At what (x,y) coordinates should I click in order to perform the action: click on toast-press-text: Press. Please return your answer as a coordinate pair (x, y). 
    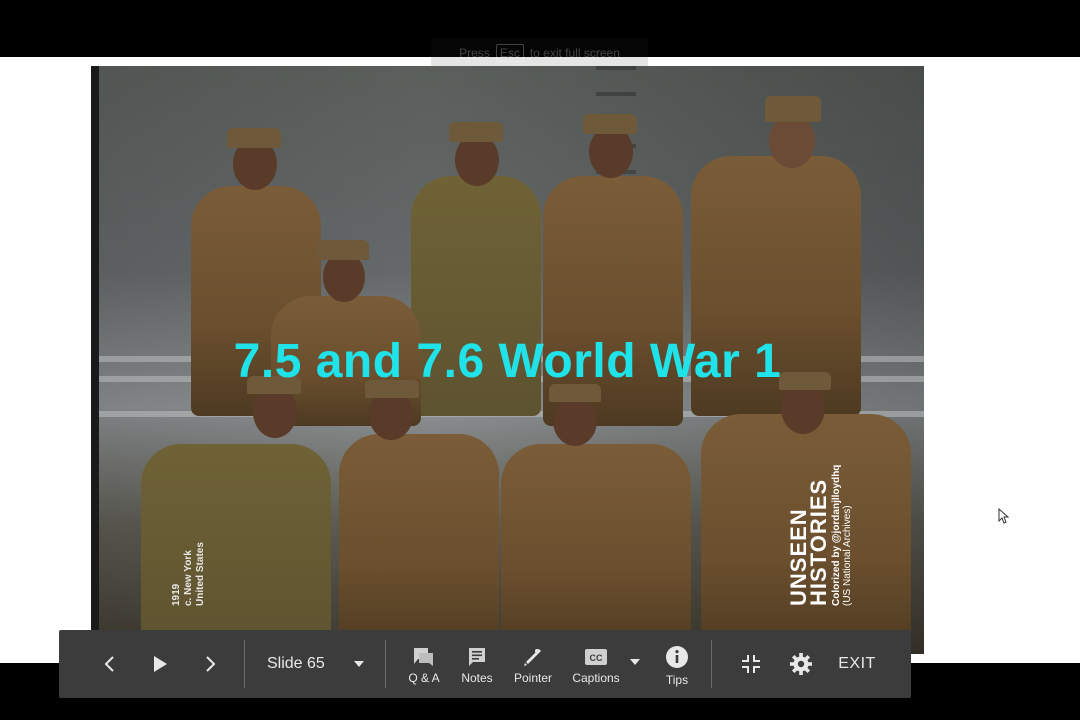
    Looking at the image, I should click on (474, 53).